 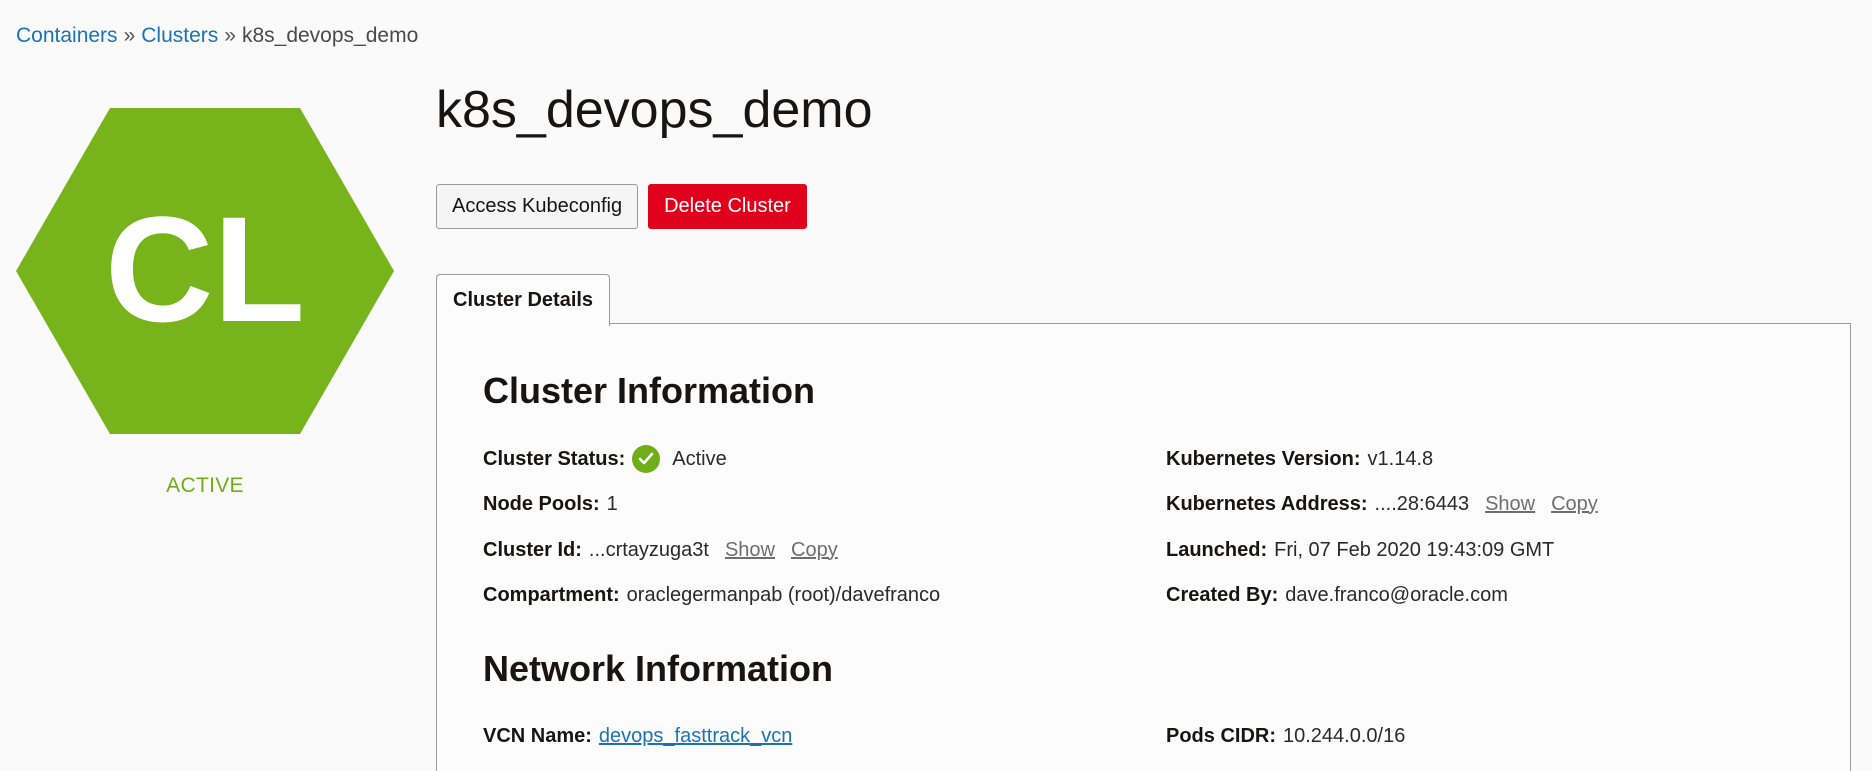 What do you see at coordinates (612, 503) in the screenshot?
I see `node-pools-value: 1` at bounding box center [612, 503].